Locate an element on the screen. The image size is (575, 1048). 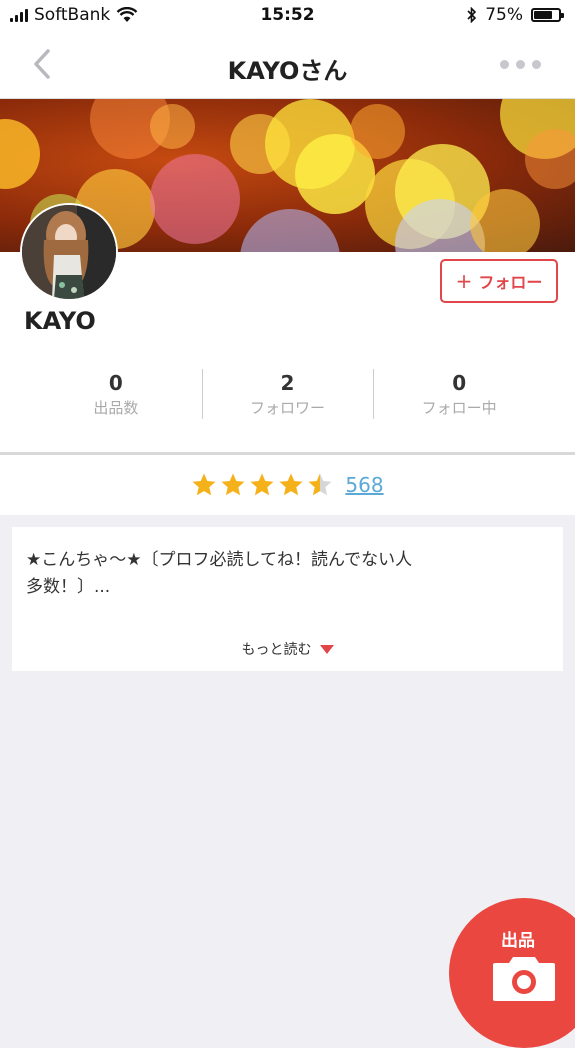
stat-listings: 0 出品数 is located at coordinates (116, 395).